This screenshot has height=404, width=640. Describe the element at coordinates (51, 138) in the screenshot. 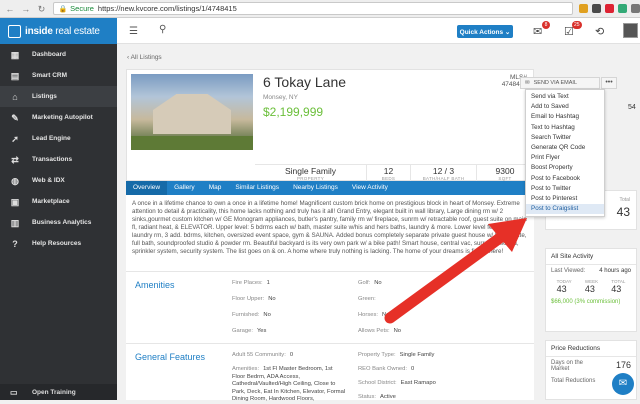

I see `sidebar-item-label: Lead Engine` at that location.